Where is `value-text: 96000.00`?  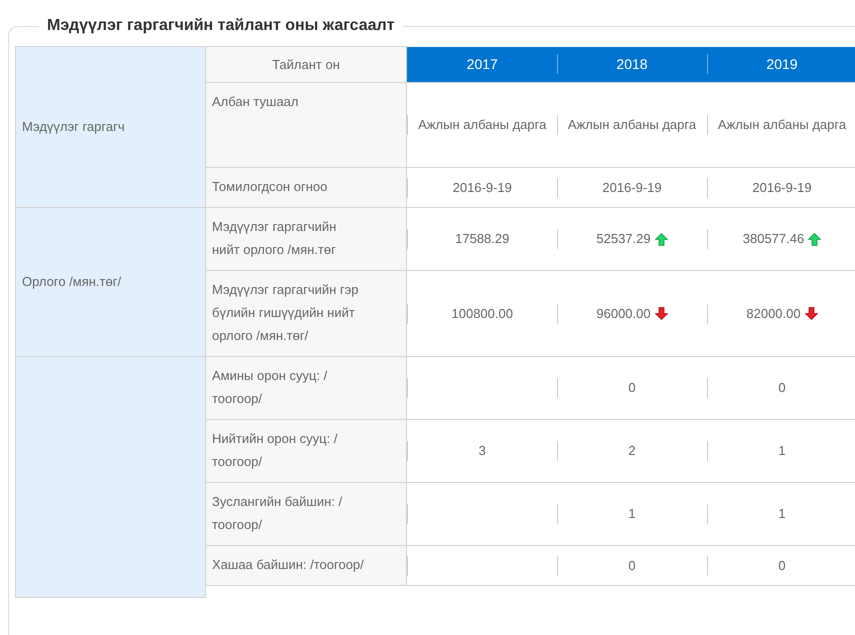
value-text: 96000.00 is located at coordinates (623, 313).